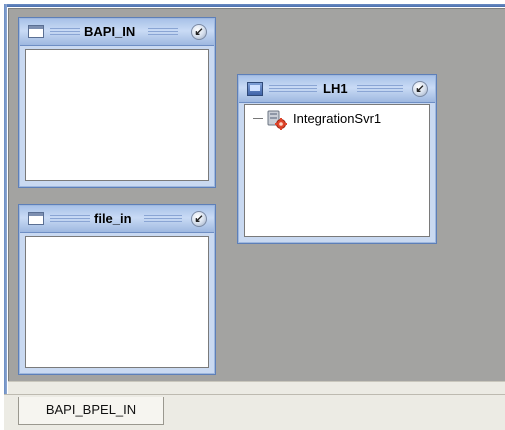 This screenshot has width=505, height=430. What do you see at coordinates (113, 218) in the screenshot?
I see `file-in-title: file_in` at bounding box center [113, 218].